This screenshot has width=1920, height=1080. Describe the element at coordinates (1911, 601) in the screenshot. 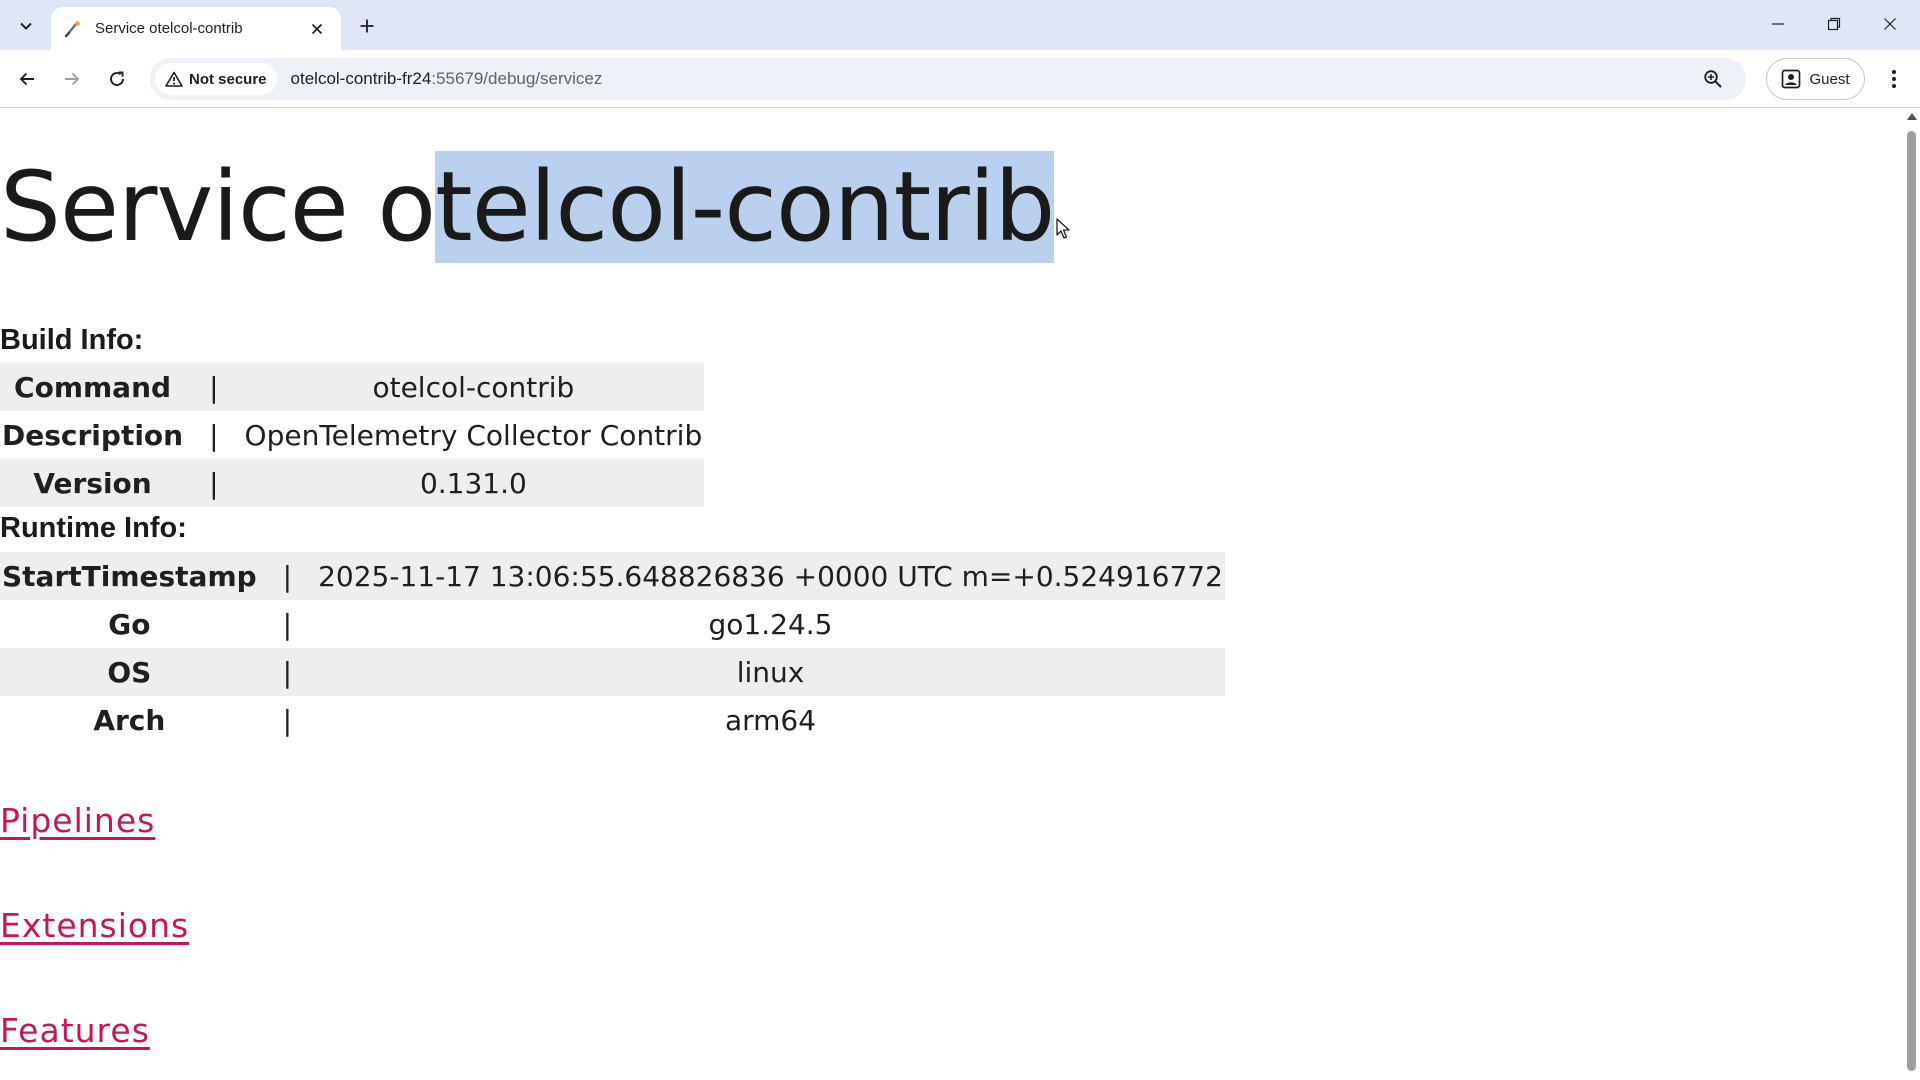

I see `scroll-thumb` at that location.